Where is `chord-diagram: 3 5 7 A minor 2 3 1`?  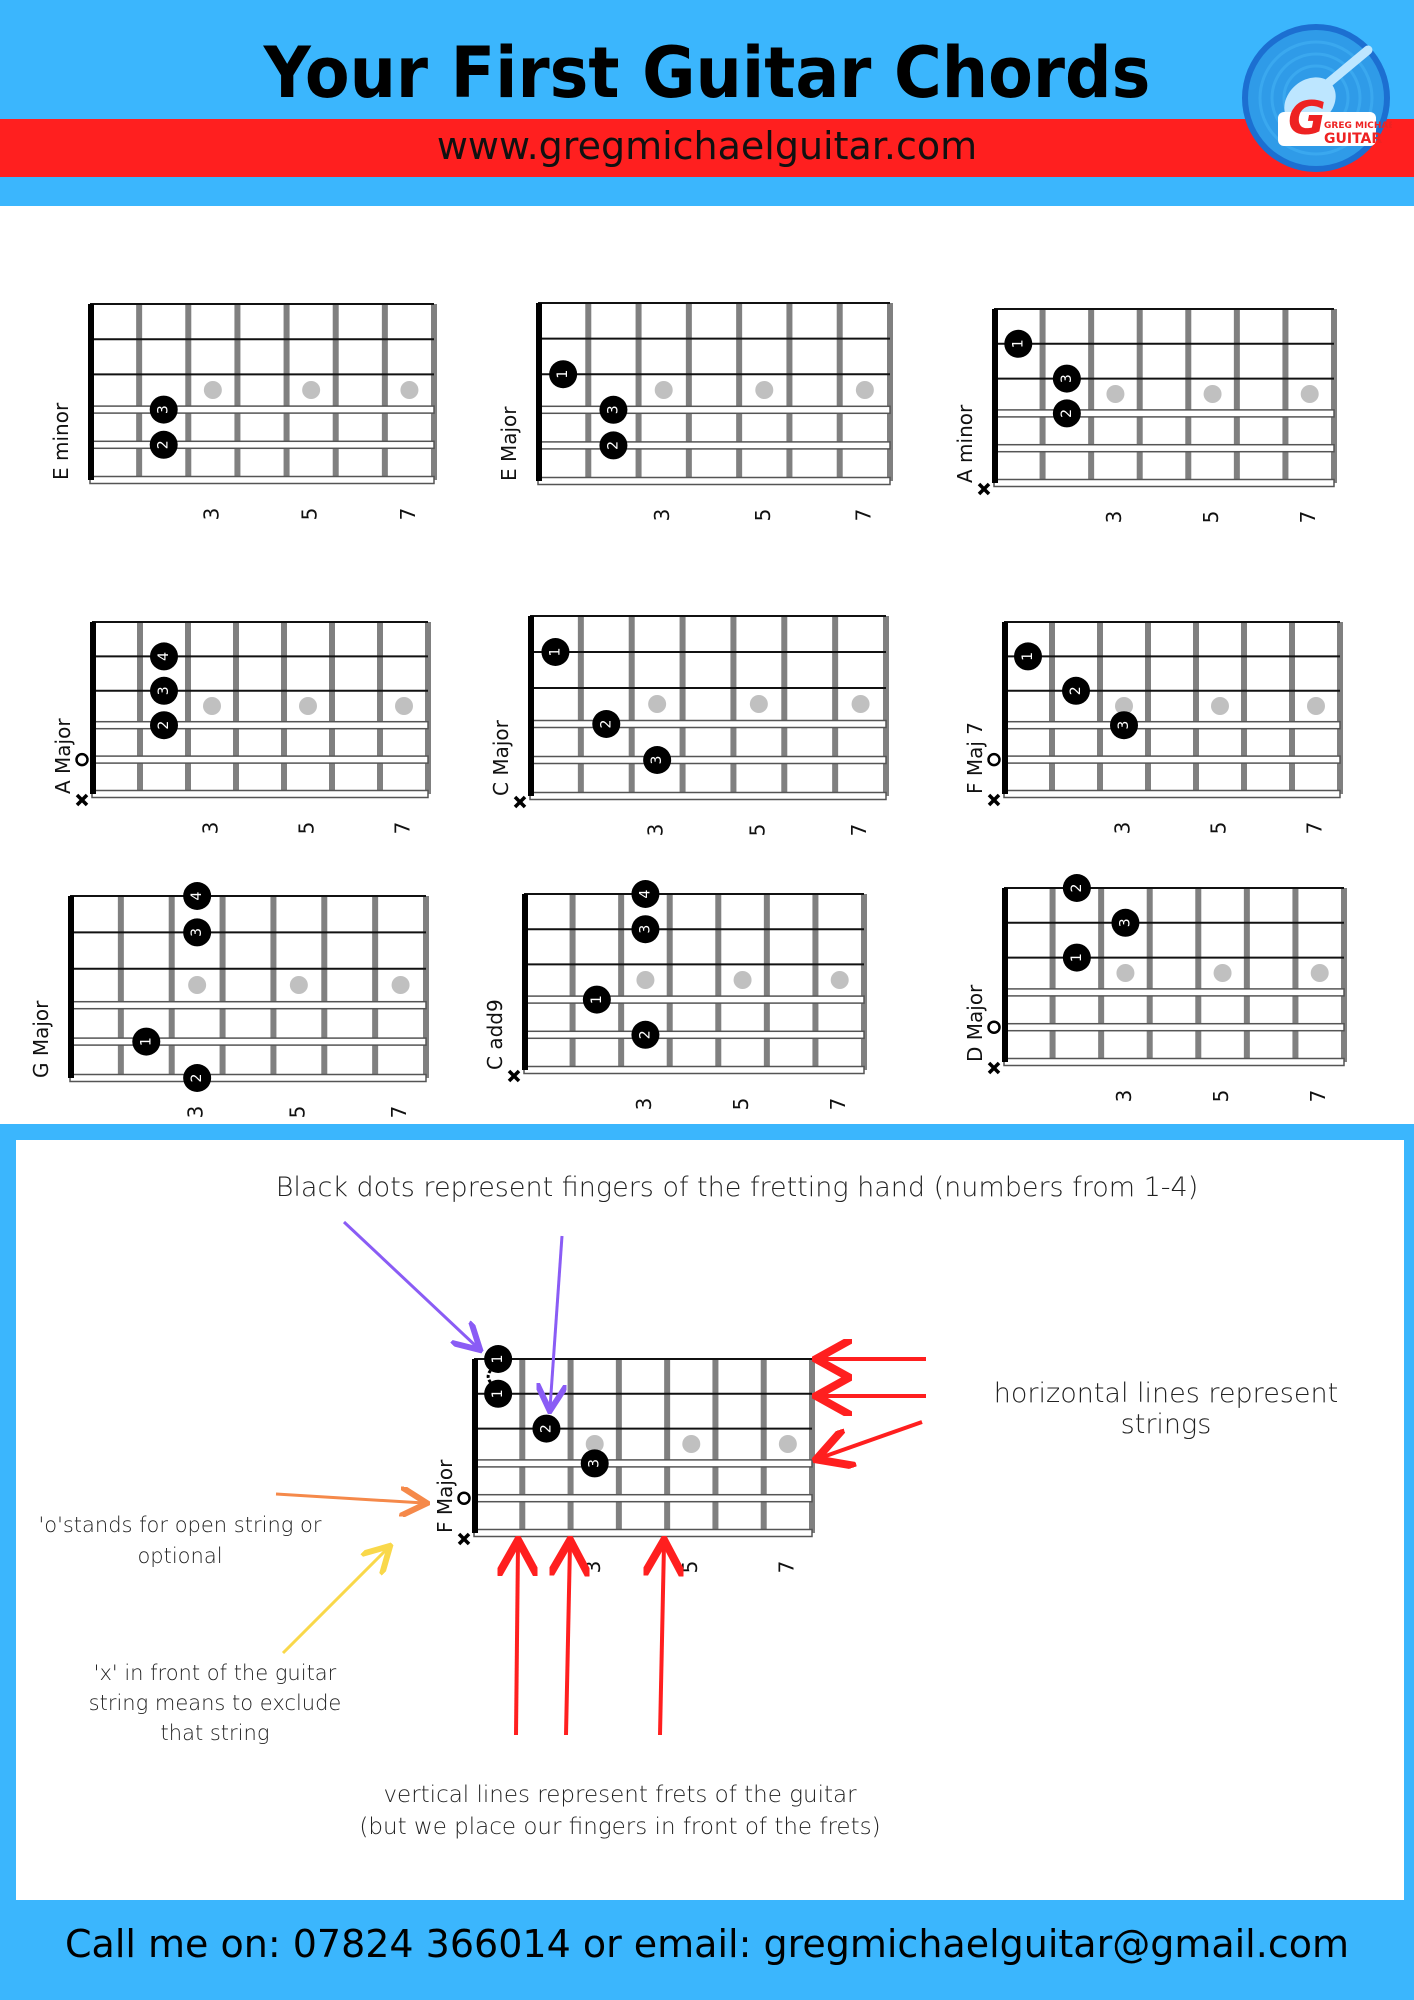 chord-diagram: 3 5 7 A minor 2 3 1 is located at coordinates (1145, 416).